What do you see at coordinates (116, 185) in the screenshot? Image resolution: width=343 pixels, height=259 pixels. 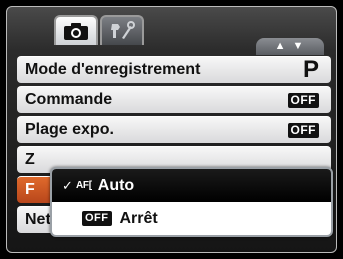 I see `popup-option-label: Auto` at bounding box center [116, 185].